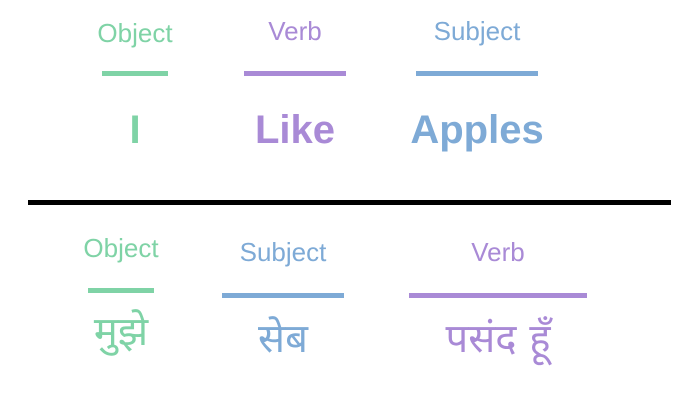  What do you see at coordinates (283, 295) in the screenshot?
I see `hindi-subject-underline` at bounding box center [283, 295].